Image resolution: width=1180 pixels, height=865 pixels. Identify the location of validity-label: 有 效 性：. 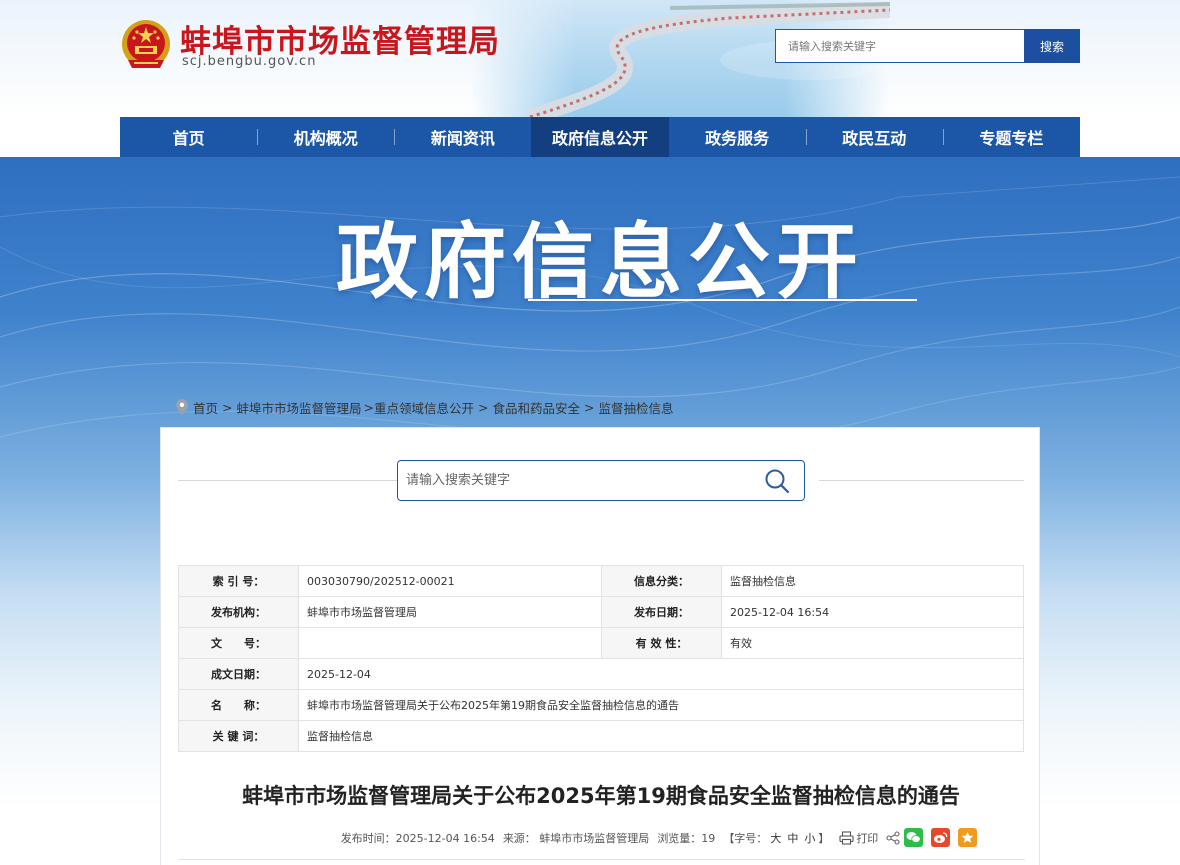
(661, 643).